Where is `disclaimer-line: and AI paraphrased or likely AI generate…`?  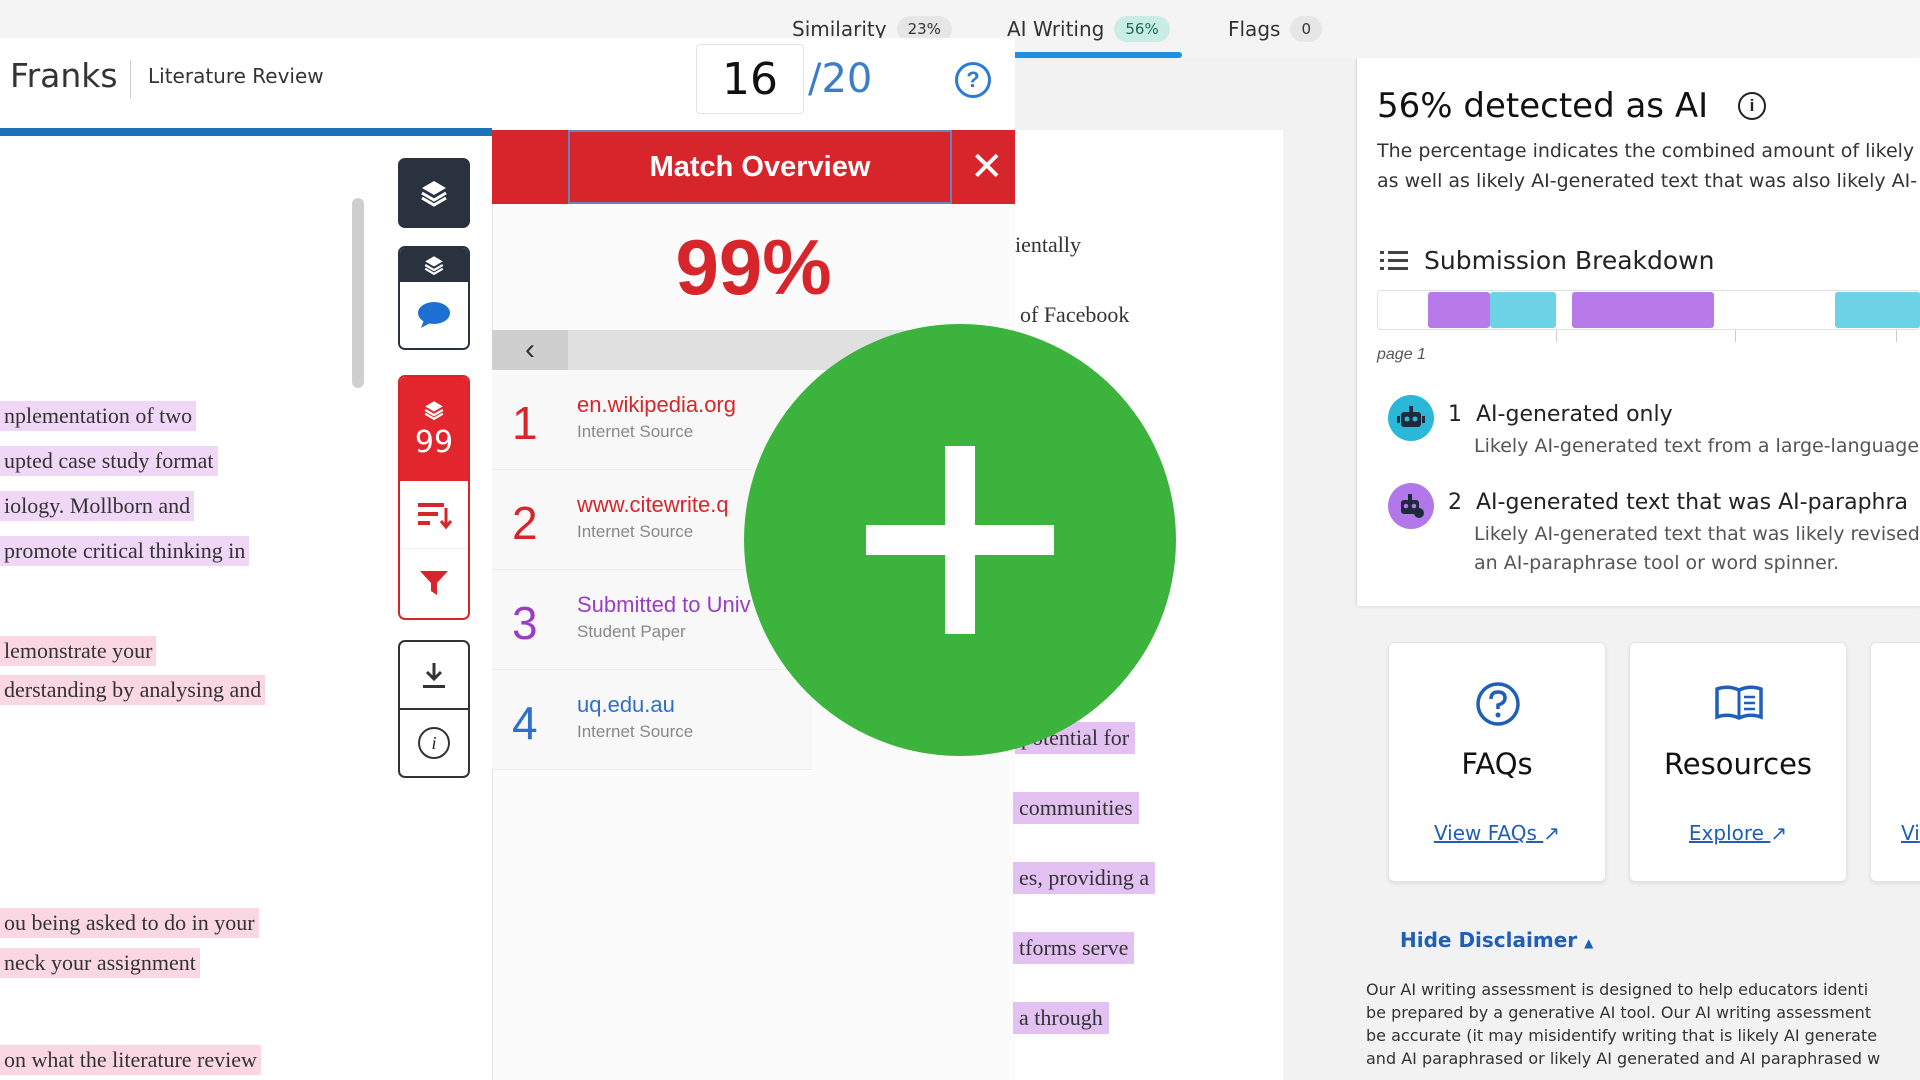
disclaimer-line: and AI paraphrased or likely AI generate… is located at coordinates (1623, 1058).